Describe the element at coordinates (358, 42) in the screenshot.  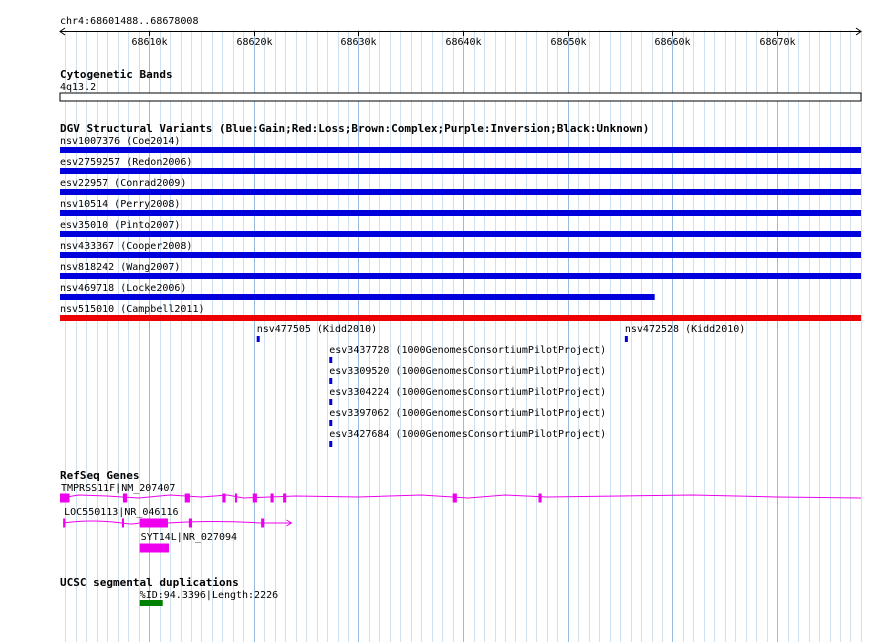
I see `ruler-tick-label: 68630k` at that location.